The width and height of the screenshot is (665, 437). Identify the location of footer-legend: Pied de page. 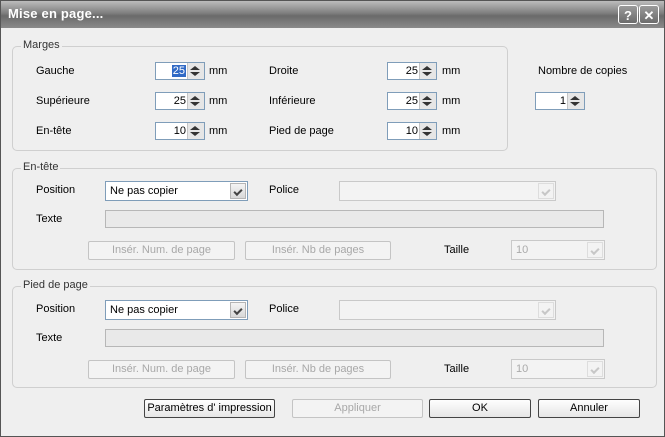
(55, 285).